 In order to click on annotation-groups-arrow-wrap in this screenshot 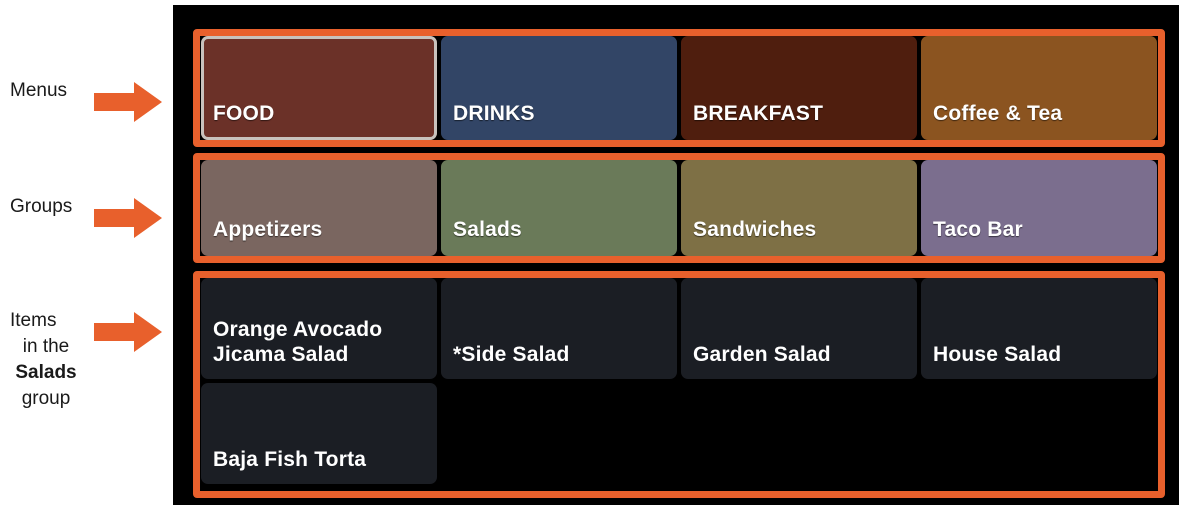, I will do `click(131, 217)`.